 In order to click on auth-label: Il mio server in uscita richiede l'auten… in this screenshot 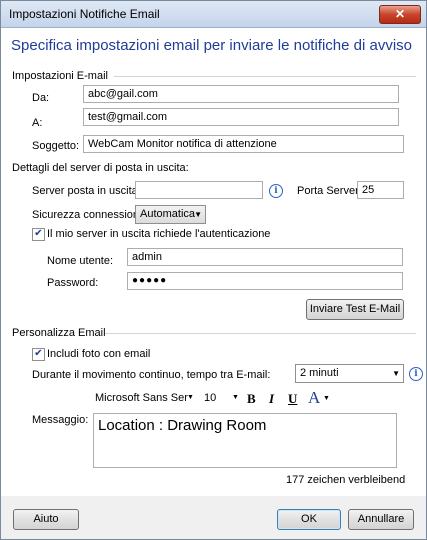, I will do `click(159, 234)`.